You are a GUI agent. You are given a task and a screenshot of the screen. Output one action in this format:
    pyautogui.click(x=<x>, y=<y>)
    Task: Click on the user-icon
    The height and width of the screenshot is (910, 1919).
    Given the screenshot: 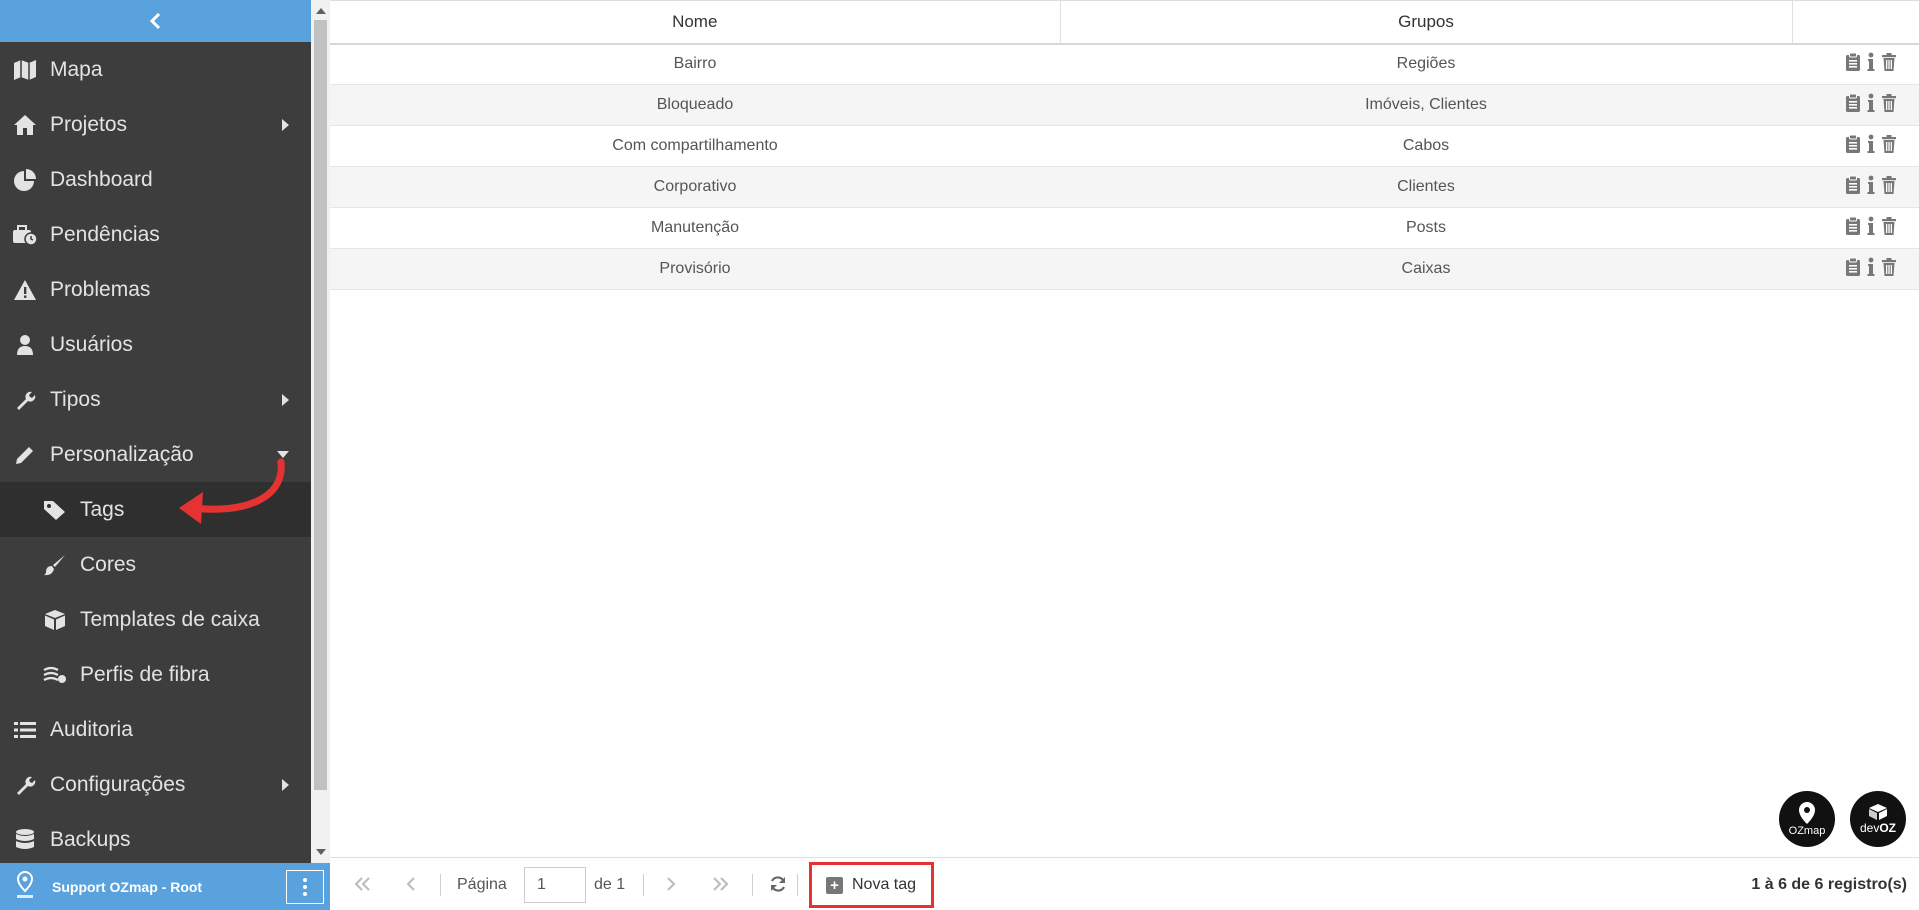 What is the action you would take?
    pyautogui.click(x=25, y=345)
    